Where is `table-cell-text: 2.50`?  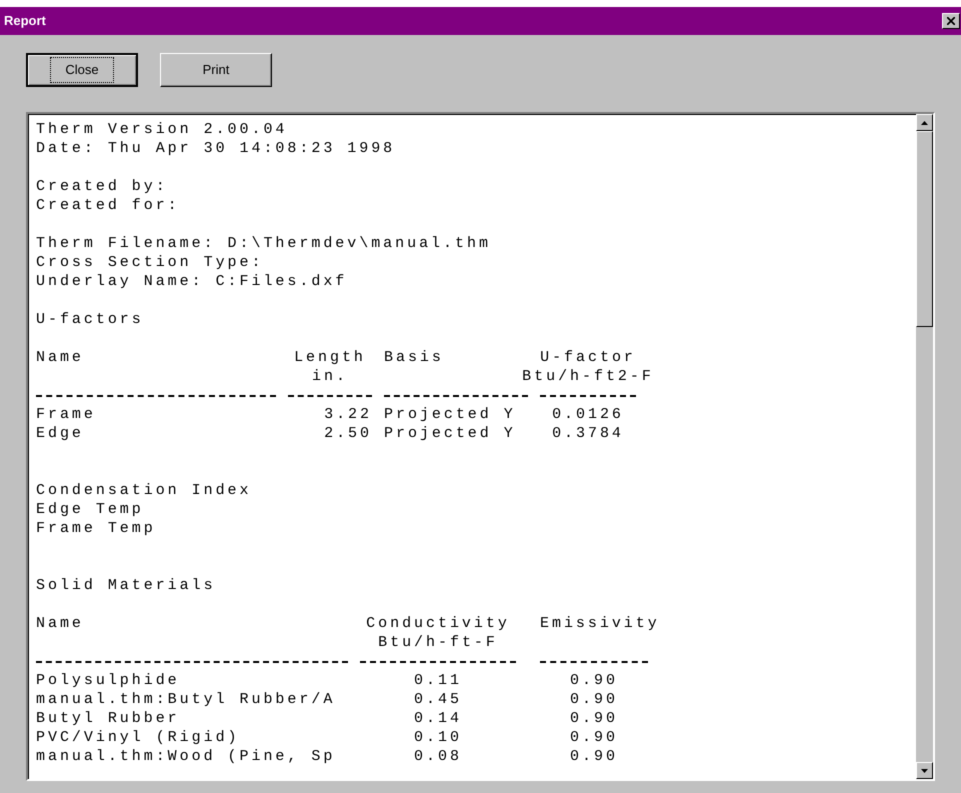
table-cell-text: 2.50 is located at coordinates (347, 433).